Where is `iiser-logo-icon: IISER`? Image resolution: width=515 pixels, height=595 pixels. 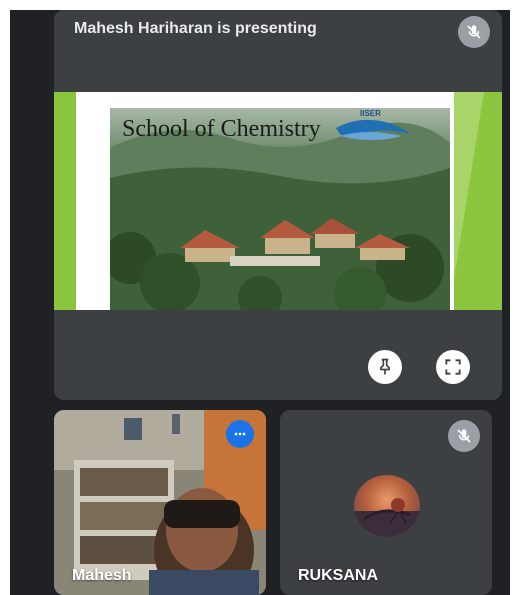
iiser-logo-icon: IISER is located at coordinates (373, 124).